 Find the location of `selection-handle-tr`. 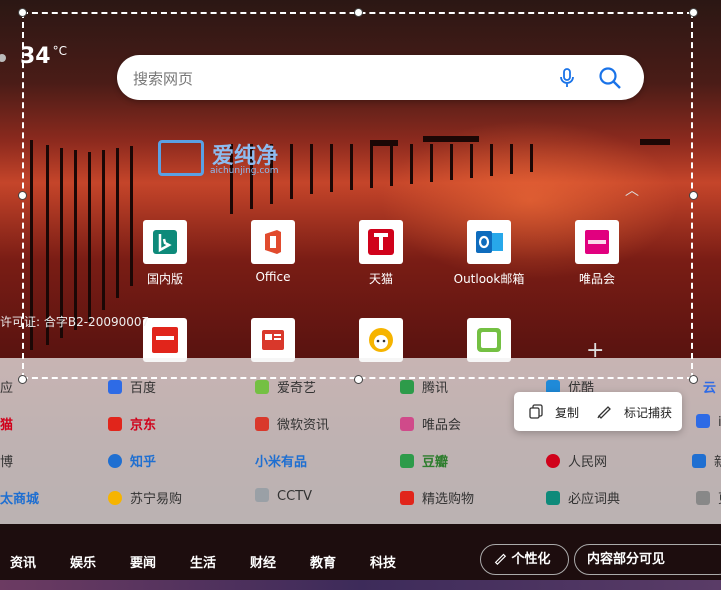

selection-handle-tr is located at coordinates (693, 12).